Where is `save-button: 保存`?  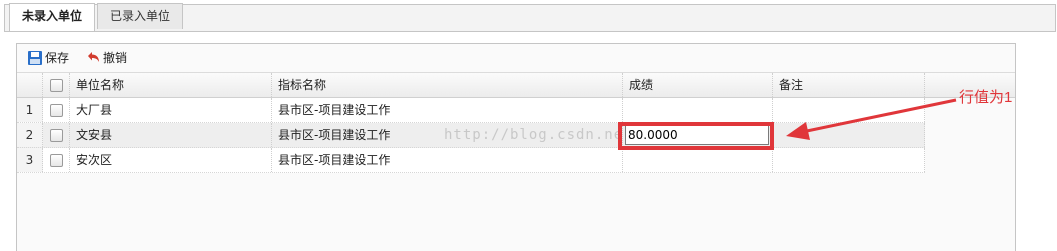 save-button: 保存 is located at coordinates (47, 58).